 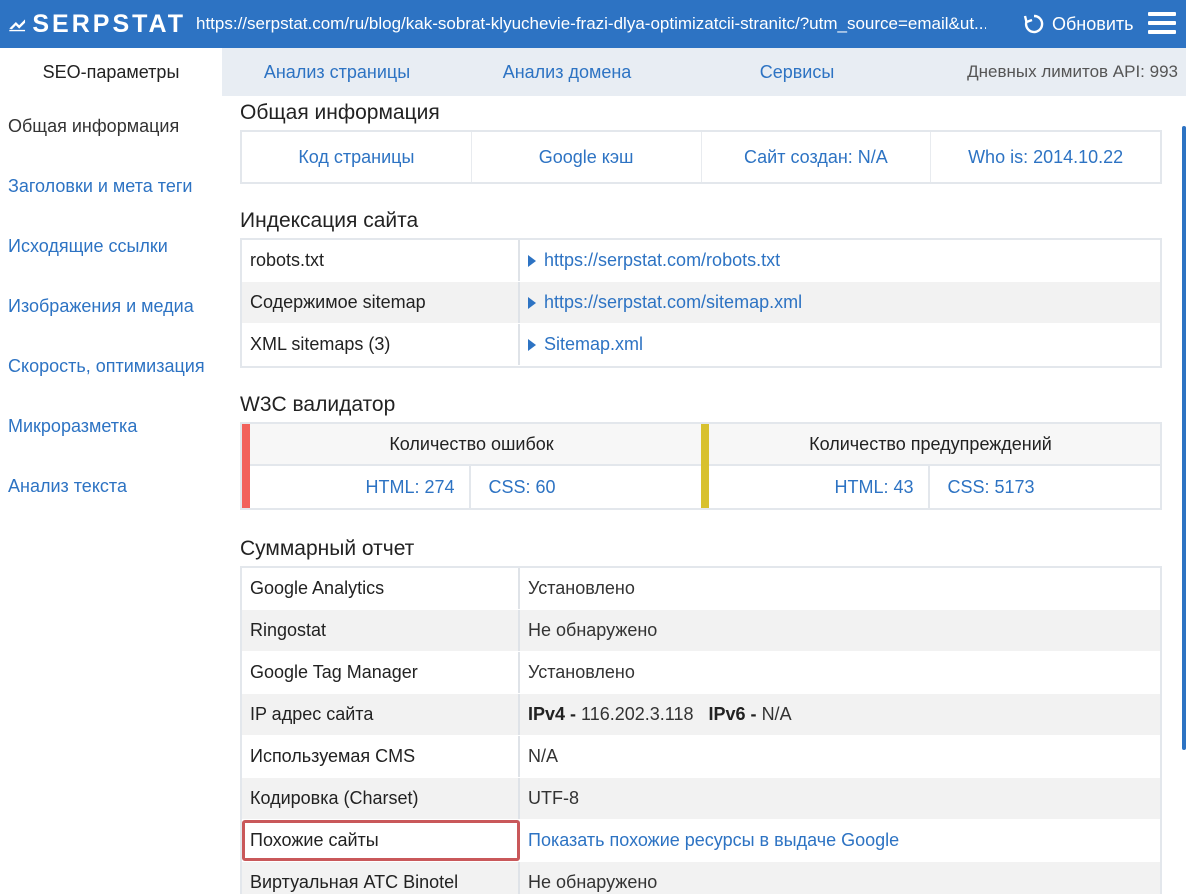 I want to click on ipv6-value: N/A, so click(x=776, y=714).